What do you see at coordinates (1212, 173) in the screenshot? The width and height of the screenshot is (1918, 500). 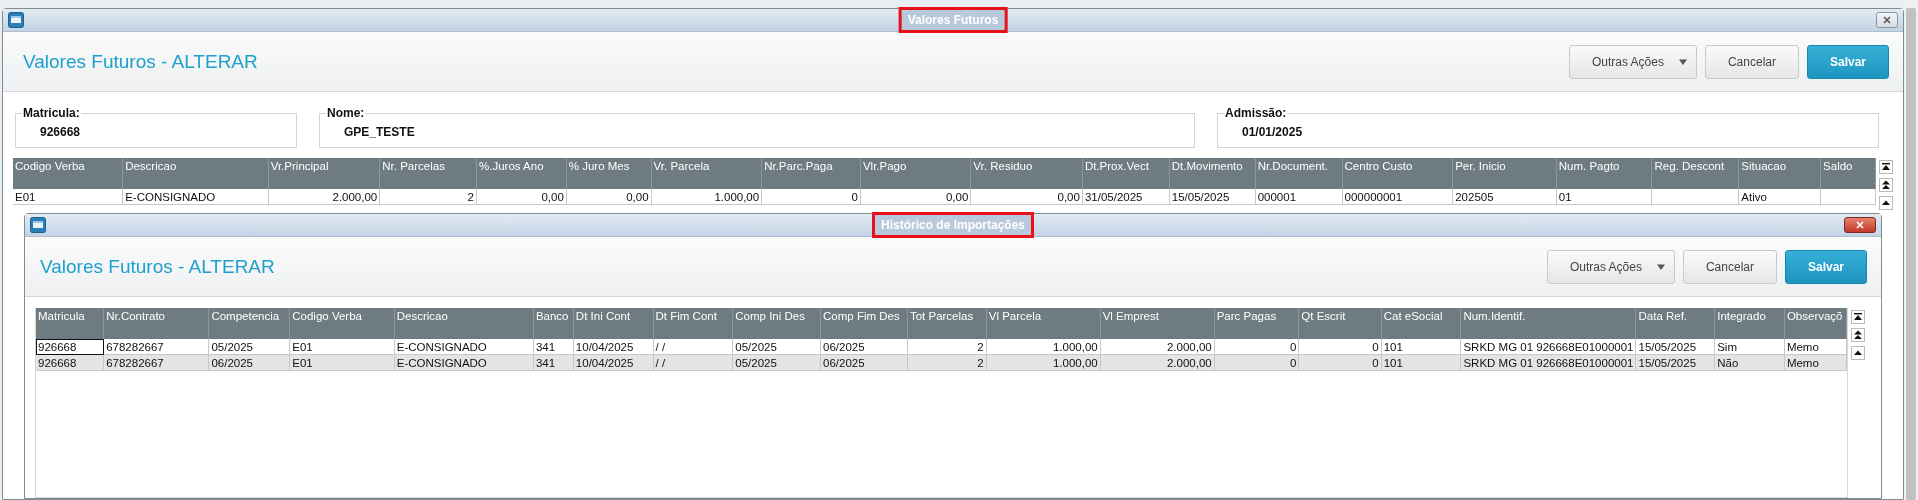 I see `column-header: Dt.Movimento` at bounding box center [1212, 173].